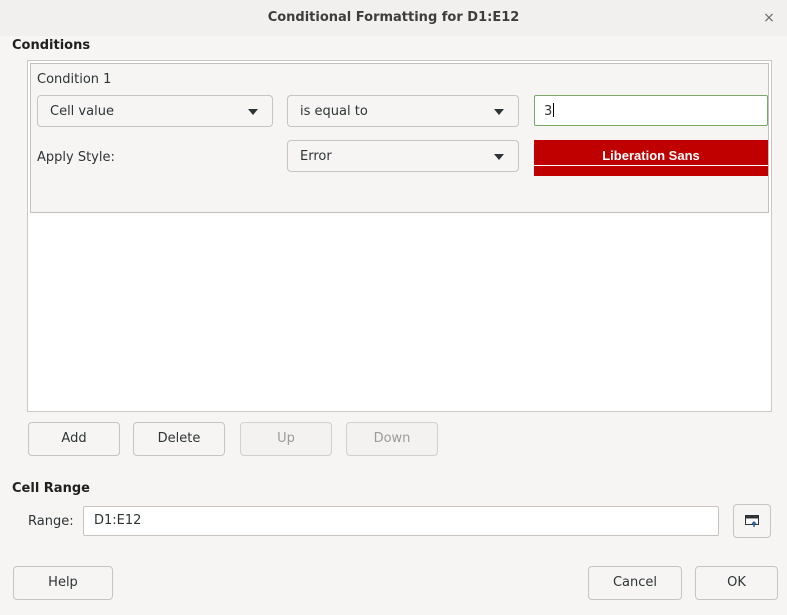 The image size is (787, 615). What do you see at coordinates (548, 111) in the screenshot?
I see `condition-value-text: 3` at bounding box center [548, 111].